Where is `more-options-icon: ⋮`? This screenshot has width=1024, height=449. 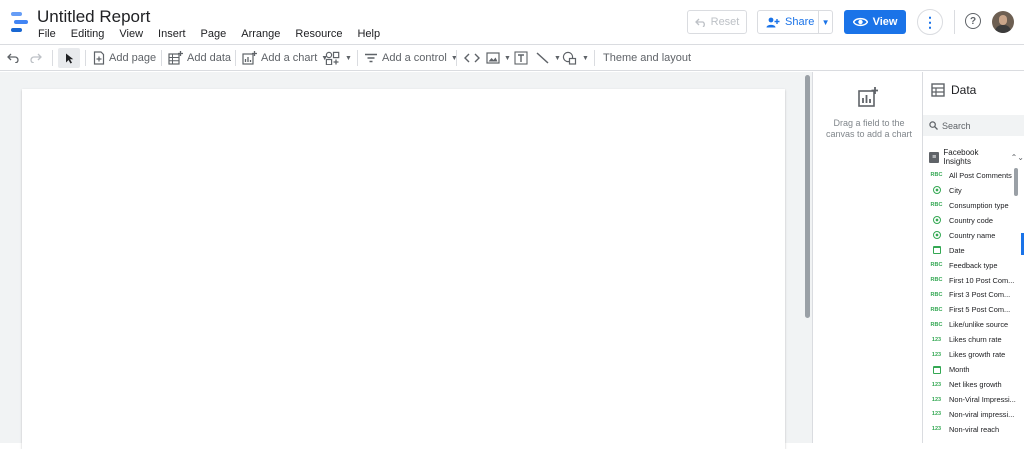
more-options-icon: ⋮ is located at coordinates (930, 22).